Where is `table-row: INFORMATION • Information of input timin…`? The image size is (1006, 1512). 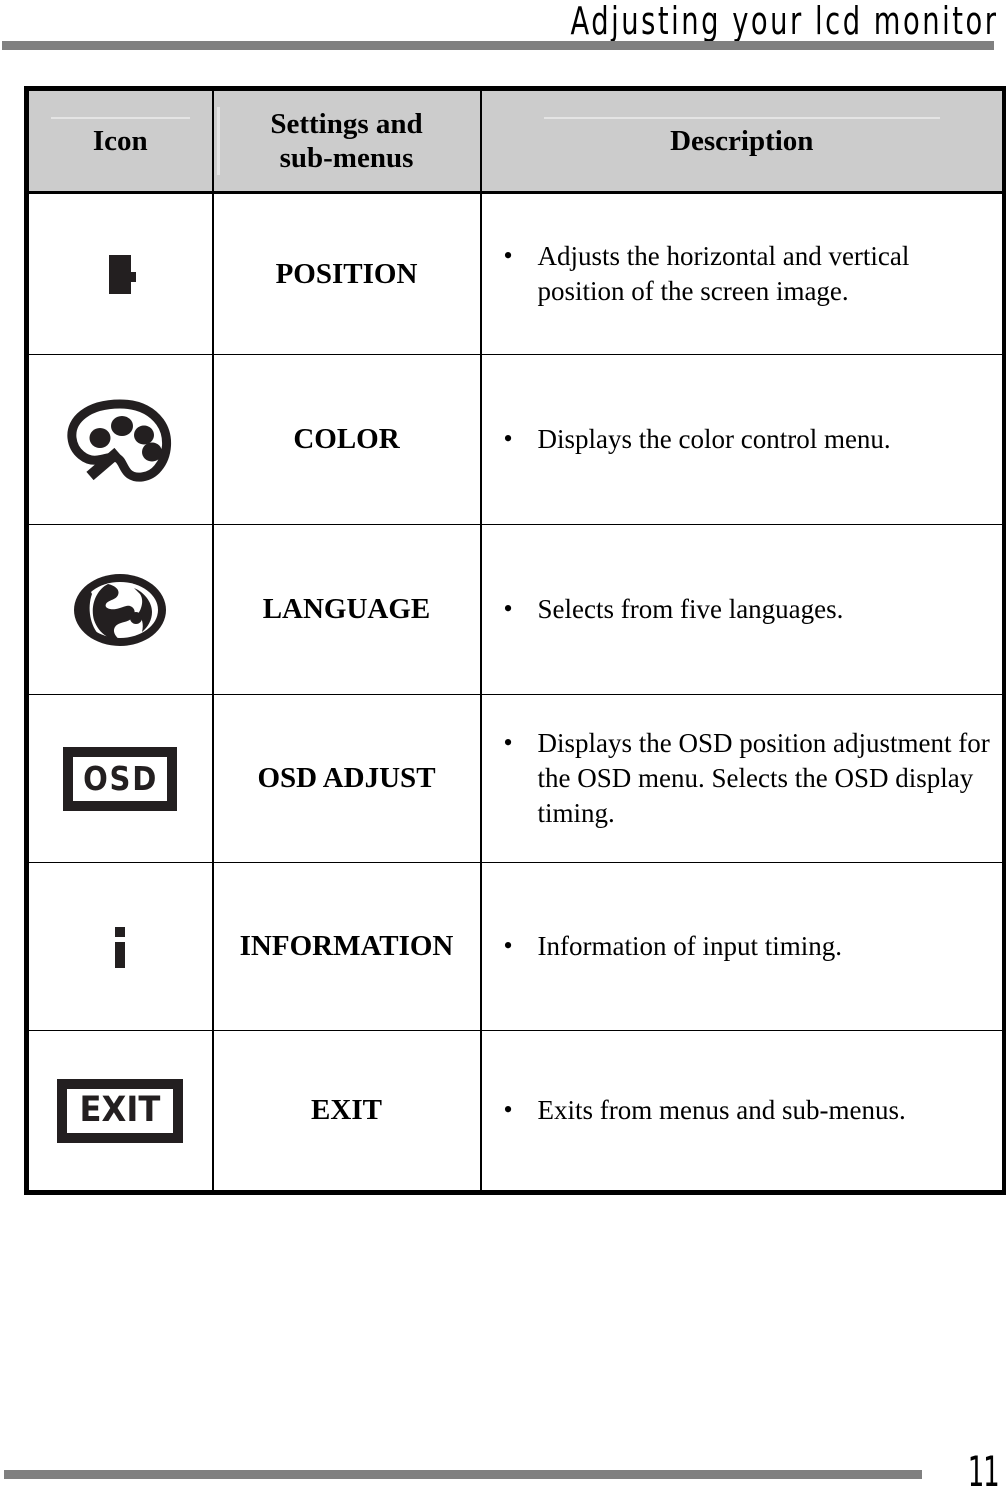 table-row: INFORMATION • Information of input timin… is located at coordinates (515, 947).